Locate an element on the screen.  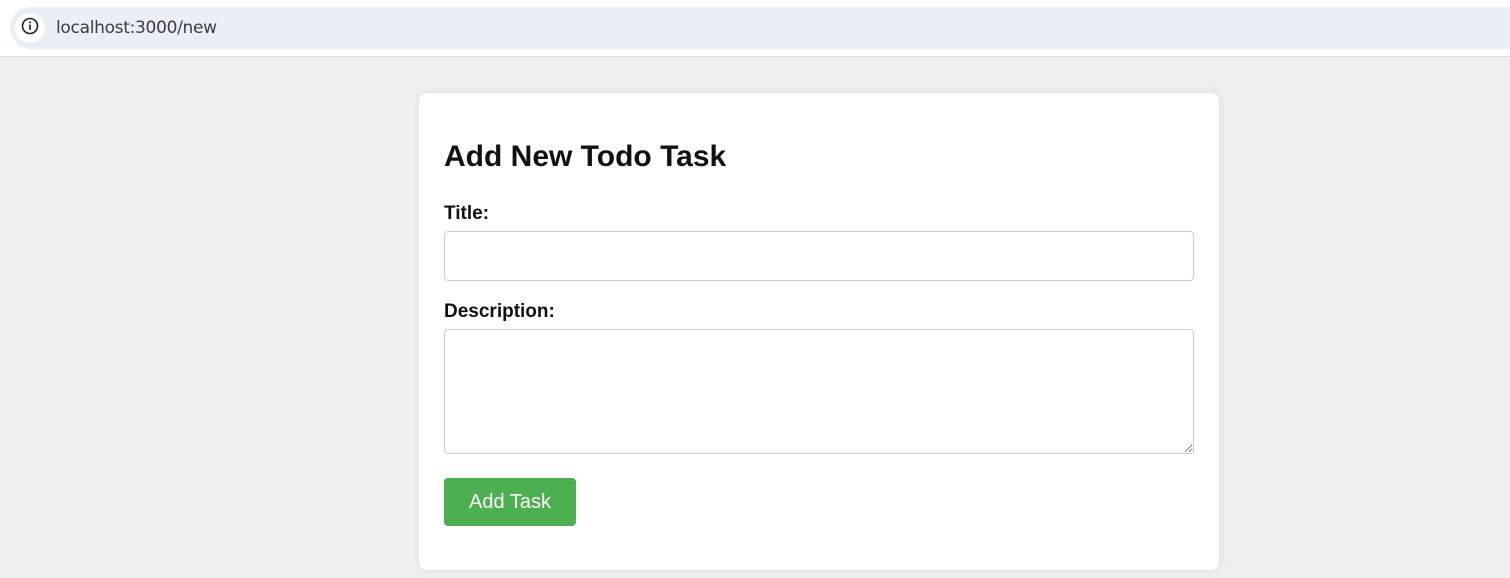
browser-toolbar: localhost:3000/new is located at coordinates (755, 28).